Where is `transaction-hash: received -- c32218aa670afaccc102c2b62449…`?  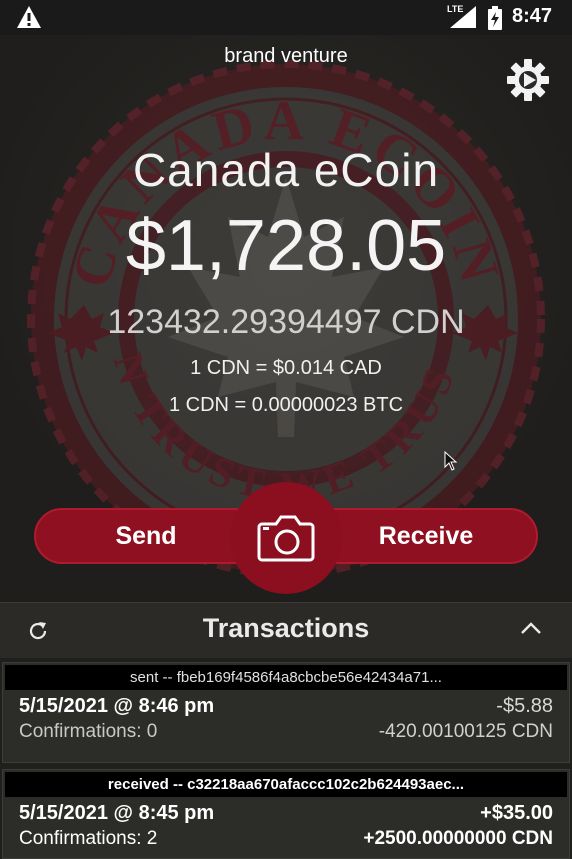 transaction-hash: received -- c32218aa670afaccc102c2b62449… is located at coordinates (286, 784).